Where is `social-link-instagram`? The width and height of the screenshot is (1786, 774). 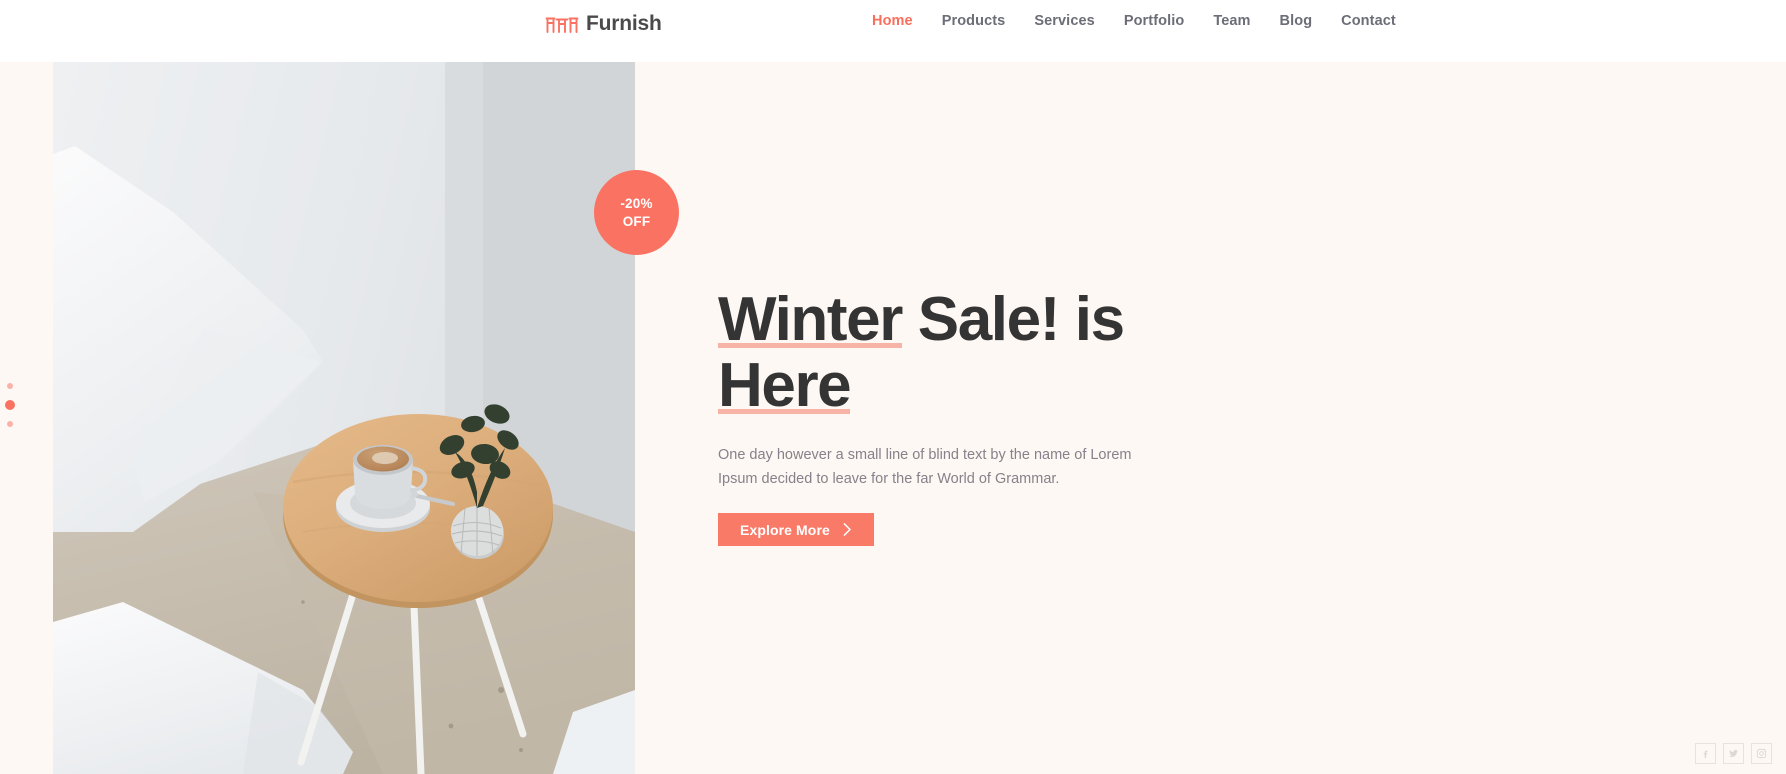 social-link-instagram is located at coordinates (1761, 753).